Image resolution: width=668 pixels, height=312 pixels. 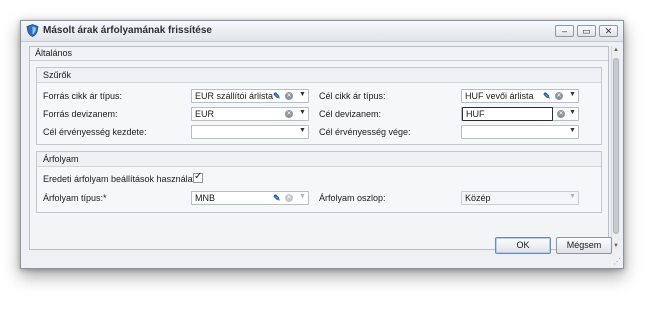 I want to click on source-price-type-value: EUR szállítói árlista, so click(x=234, y=96).